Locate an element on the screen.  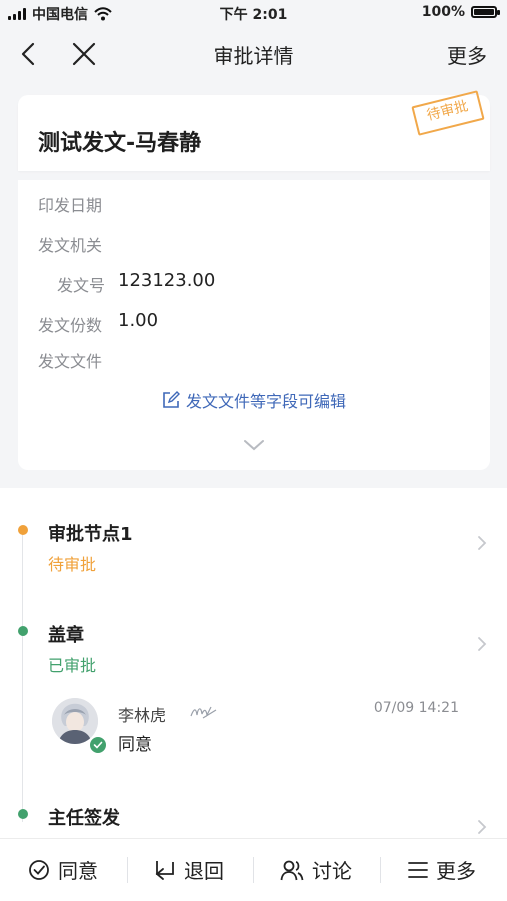
action-bar: 同意 退回 讨论 更多 is located at coordinates (253, 869).